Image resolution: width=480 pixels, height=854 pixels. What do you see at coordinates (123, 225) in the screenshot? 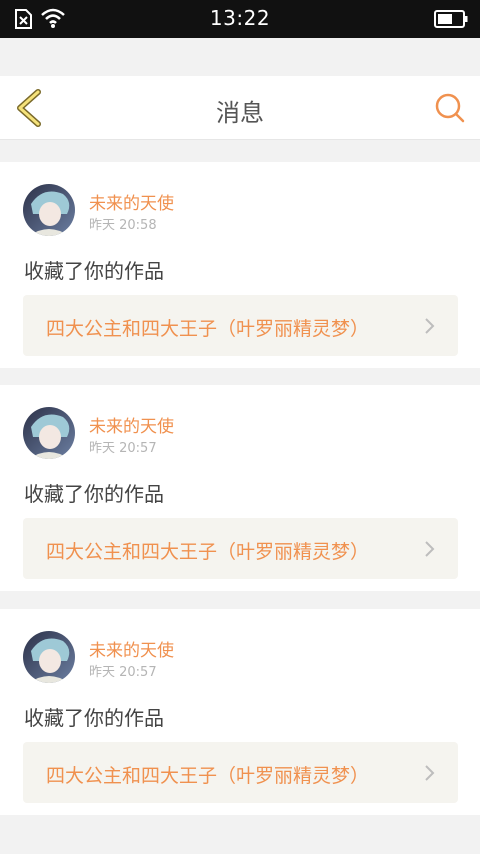
I see `timestamp: 昨天 20:58` at bounding box center [123, 225].